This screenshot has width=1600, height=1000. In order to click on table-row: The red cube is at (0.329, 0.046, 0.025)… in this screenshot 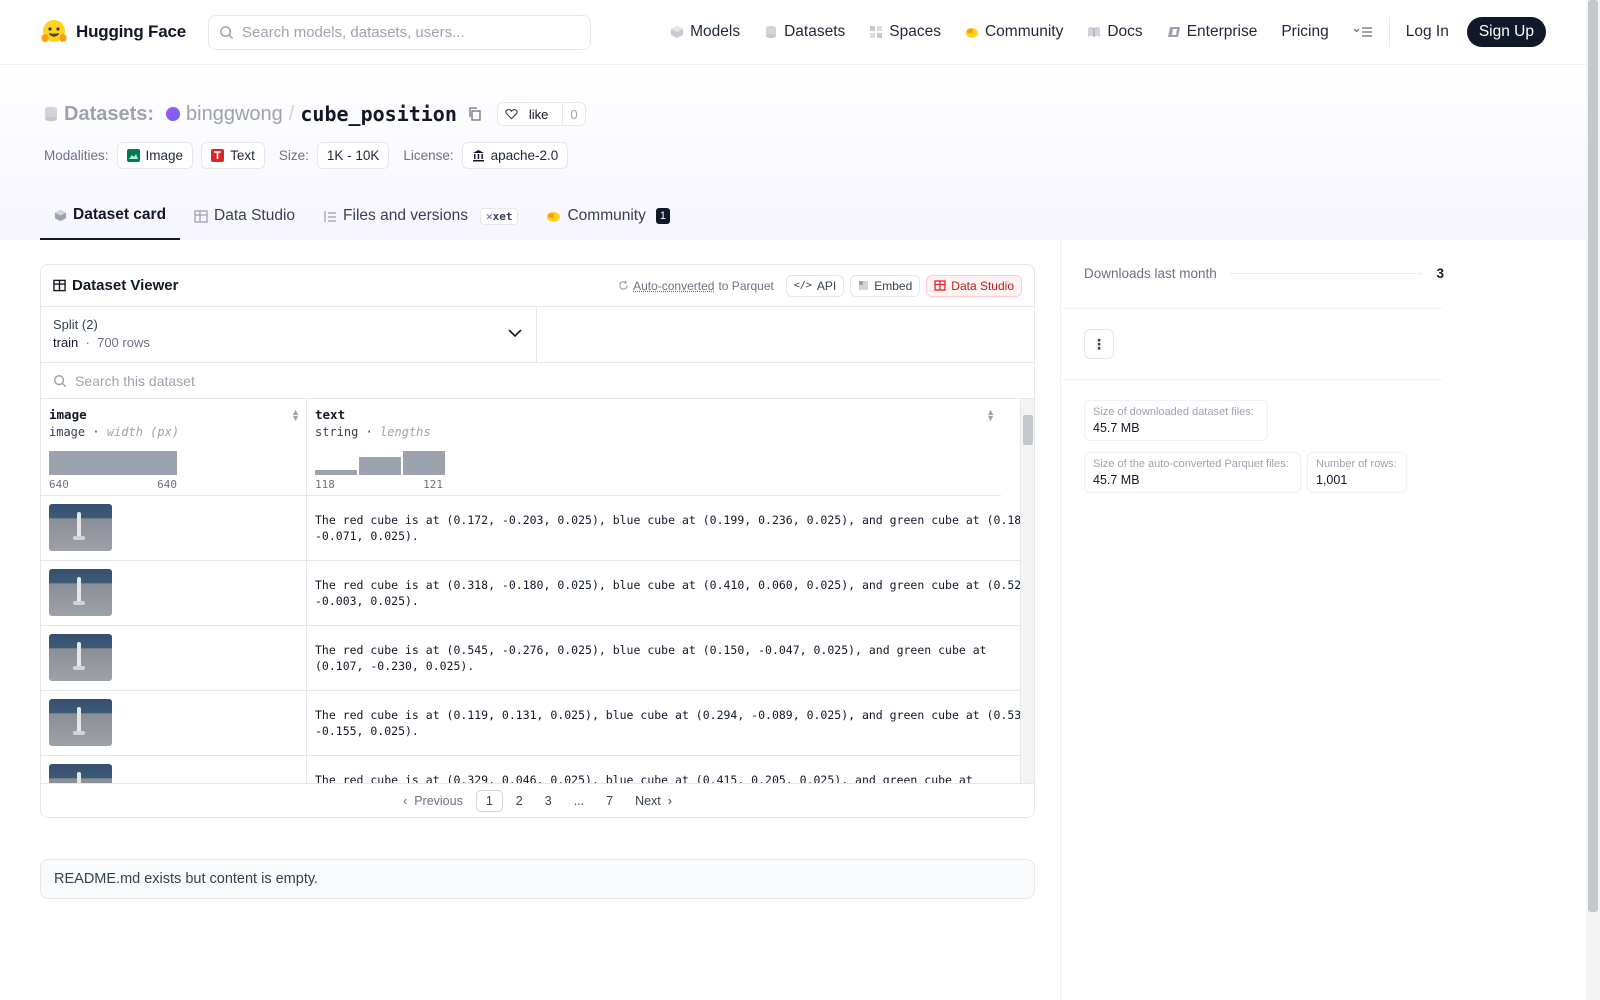, I will do `click(537, 769)`.